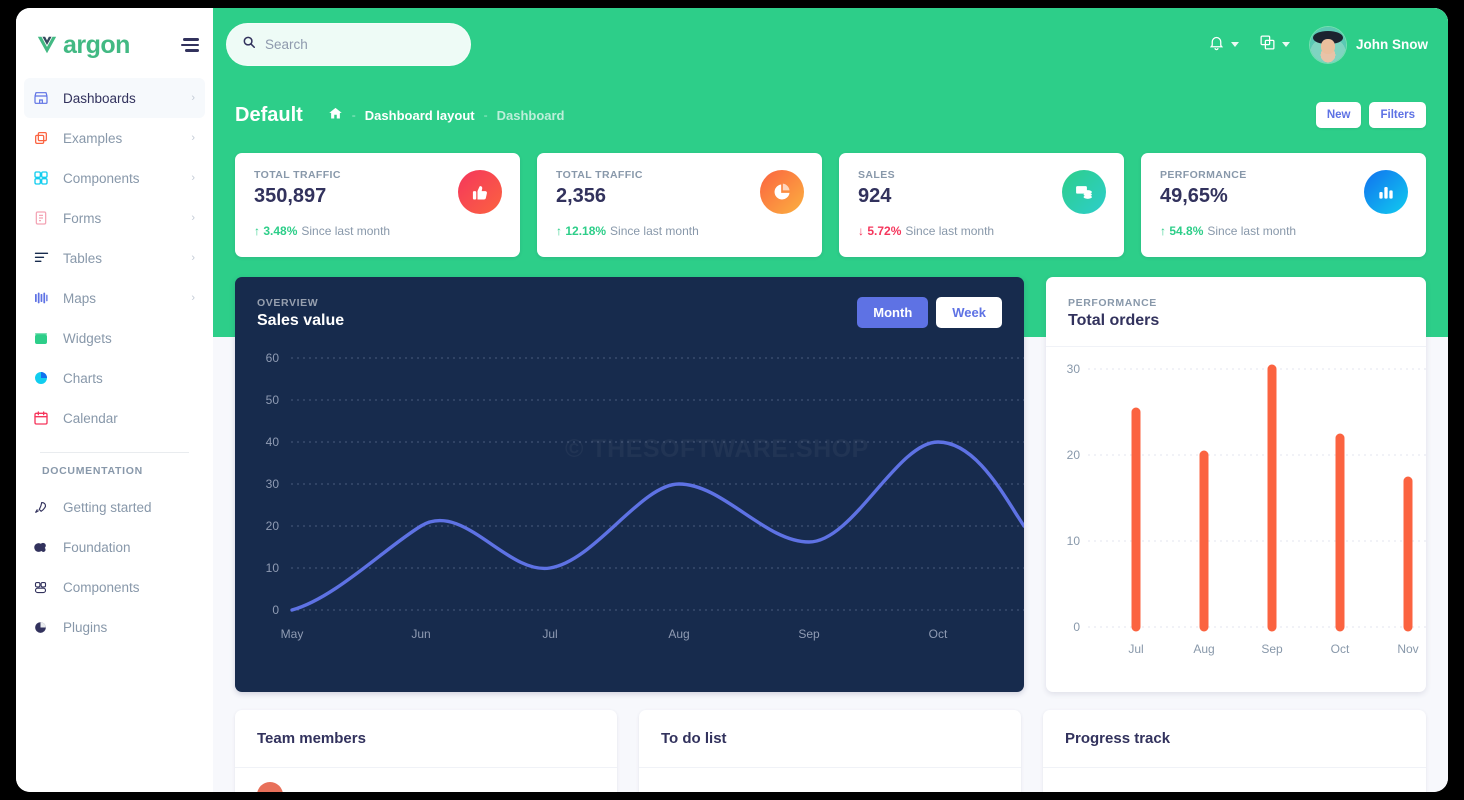 The image size is (1464, 800). Describe the element at coordinates (280, 231) in the screenshot. I see `stat-delta-value: 3.48%` at that location.